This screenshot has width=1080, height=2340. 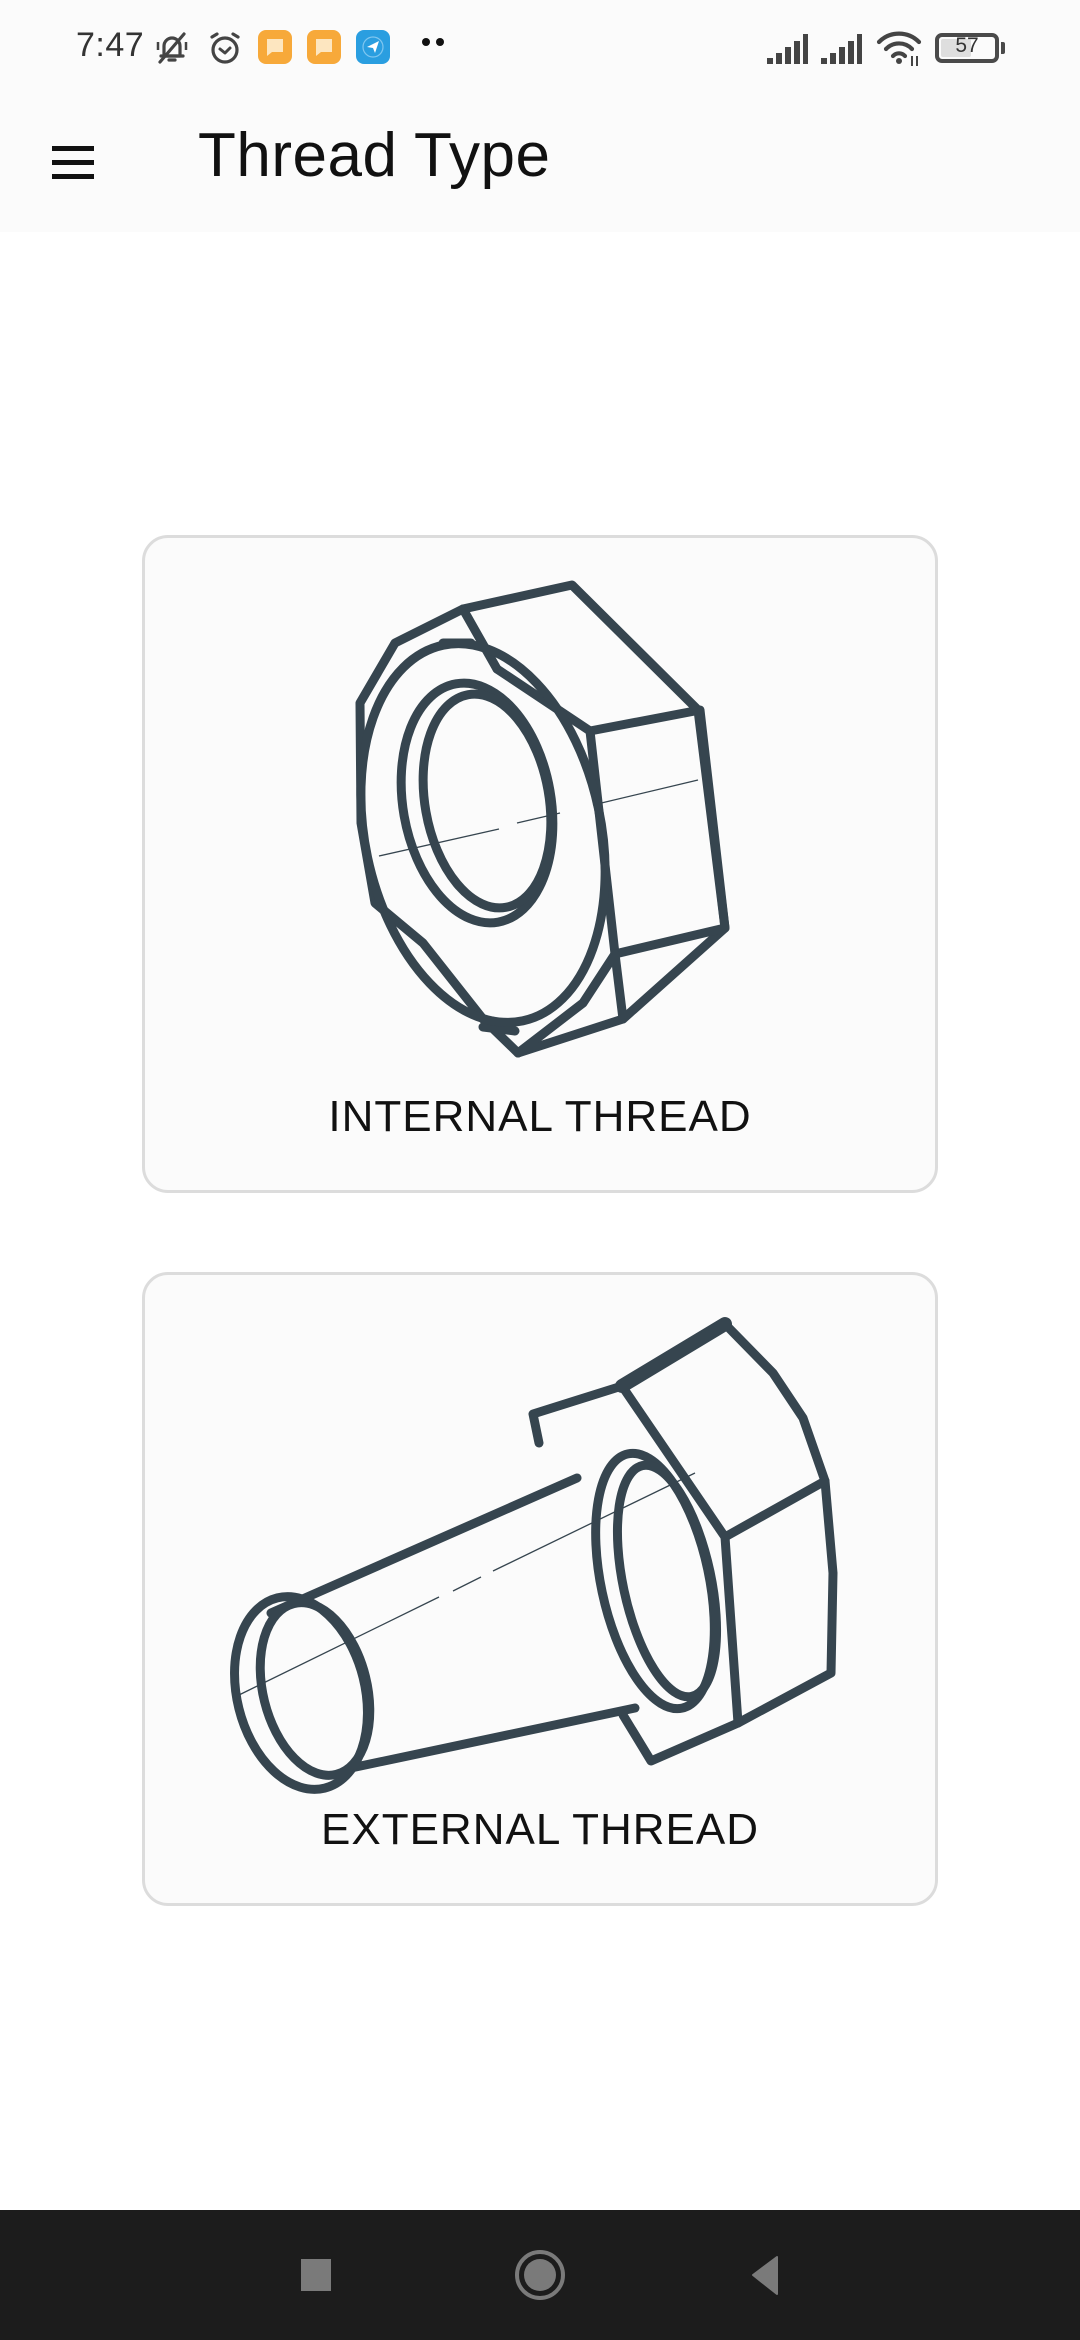 What do you see at coordinates (110, 45) in the screenshot?
I see `status-time: 7:47` at bounding box center [110, 45].